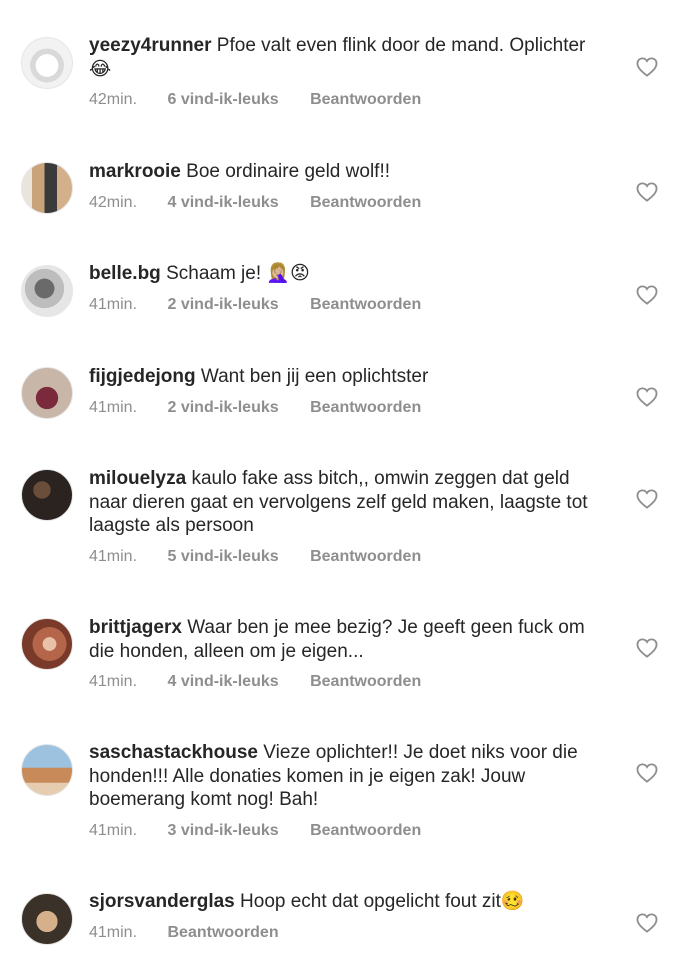  What do you see at coordinates (135, 627) in the screenshot?
I see `comment-username: brittjagerx` at bounding box center [135, 627].